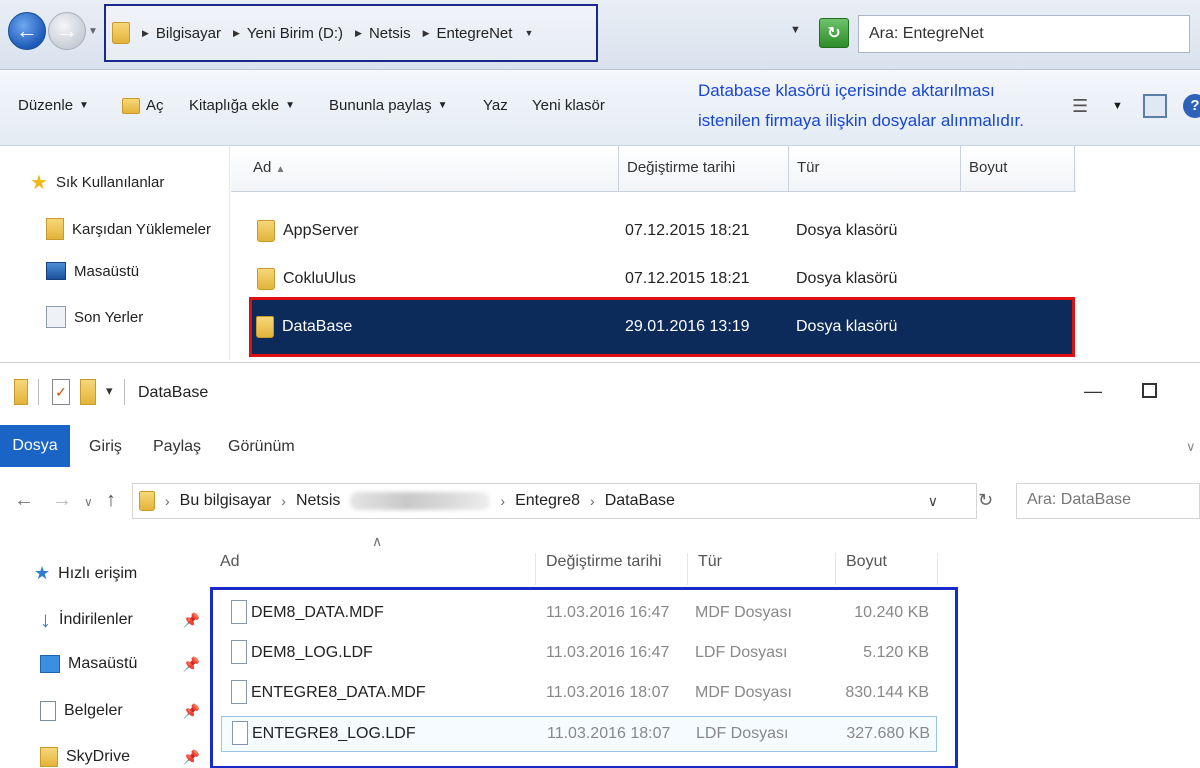  What do you see at coordinates (242, 105) in the screenshot?
I see `include-in-library-button: Kitaplığa ekle ▼` at bounding box center [242, 105].